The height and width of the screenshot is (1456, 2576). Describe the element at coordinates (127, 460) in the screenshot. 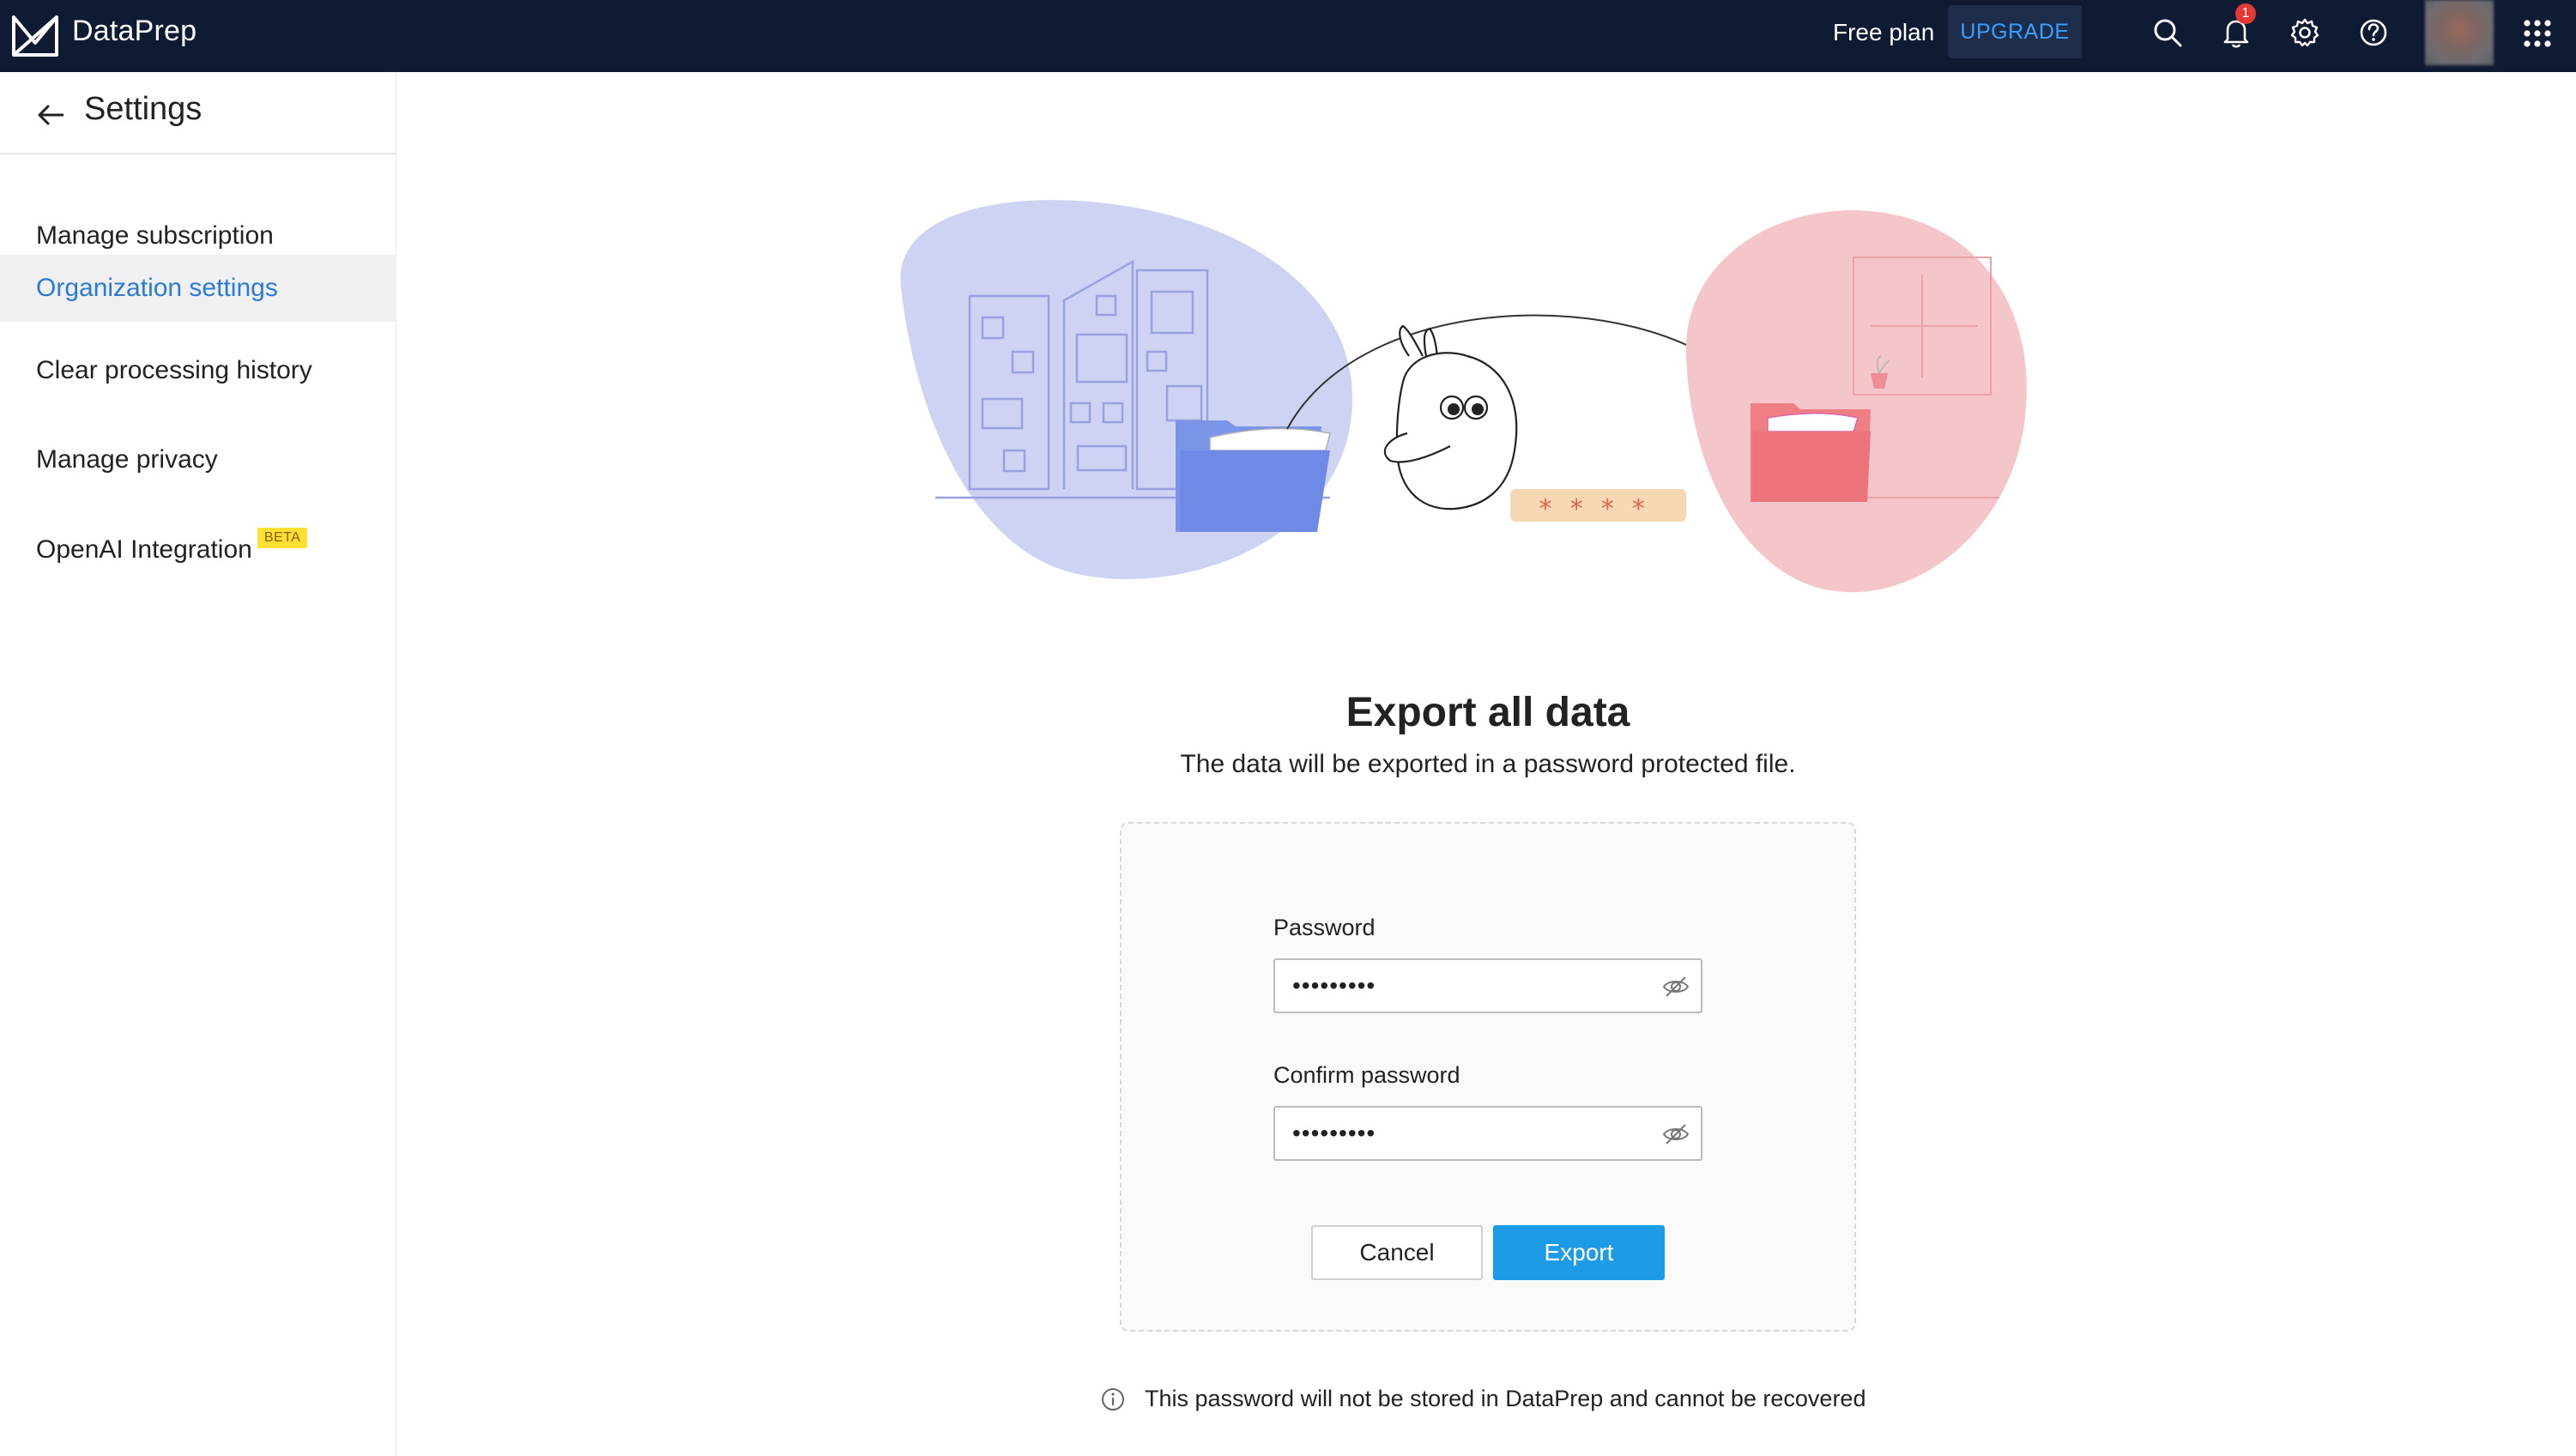

I see `sidebar-item-label: Manage privacy` at that location.